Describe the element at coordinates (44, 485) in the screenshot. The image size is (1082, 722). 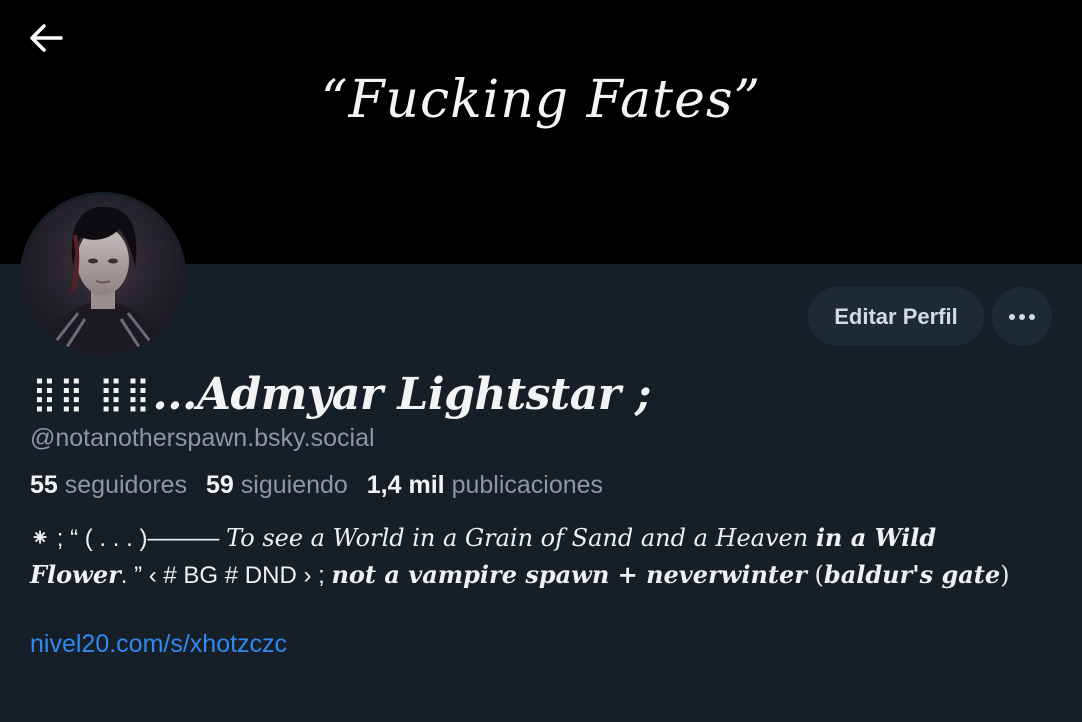
I see `followers-count: 55` at that location.